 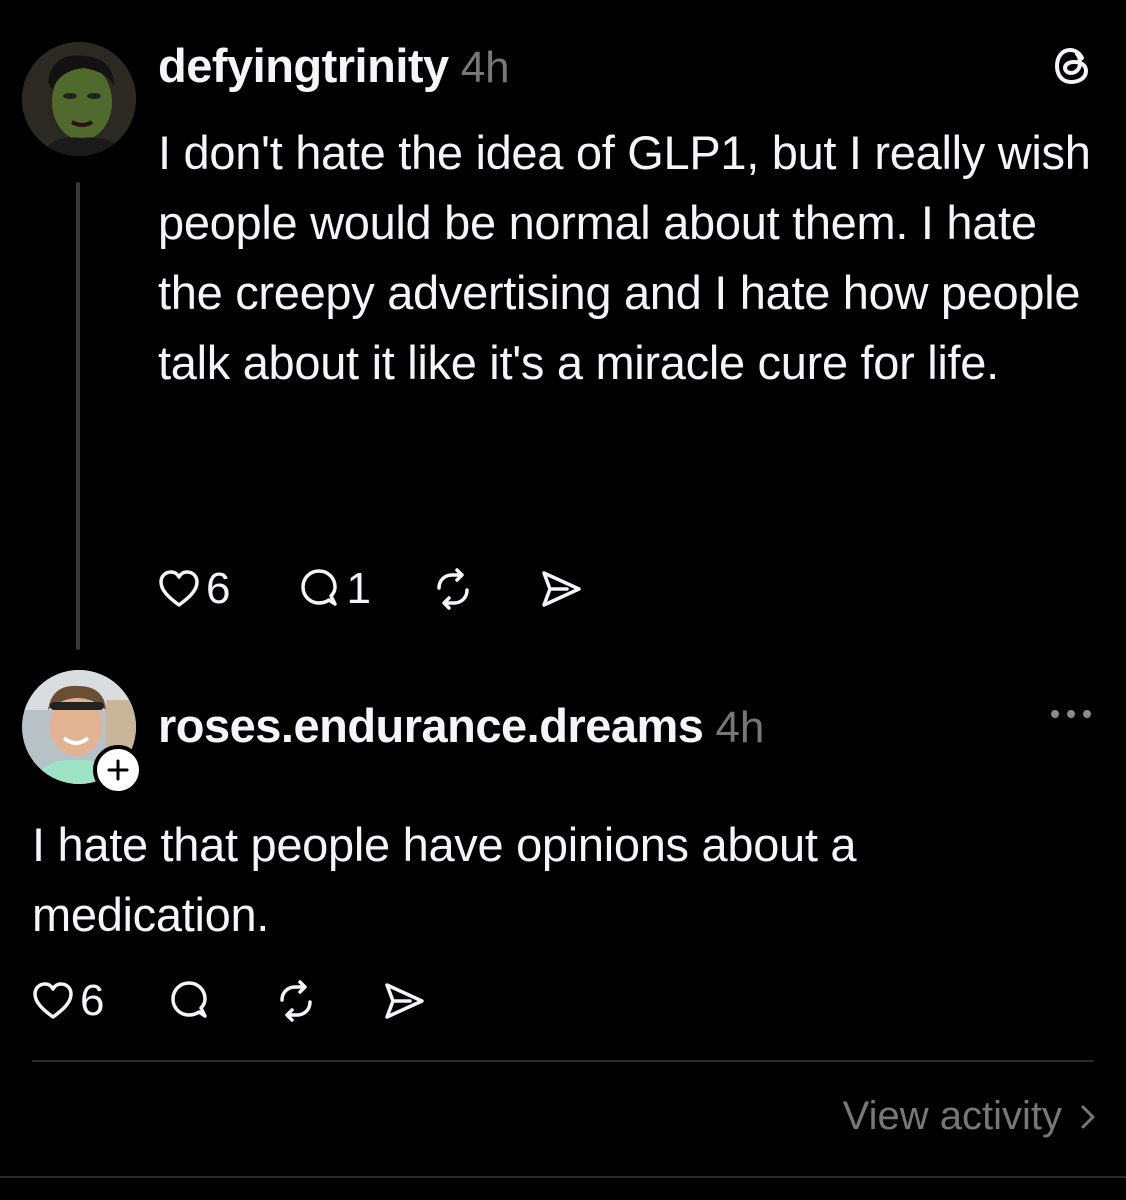 I want to click on avatar-image, so click(x=79, y=99).